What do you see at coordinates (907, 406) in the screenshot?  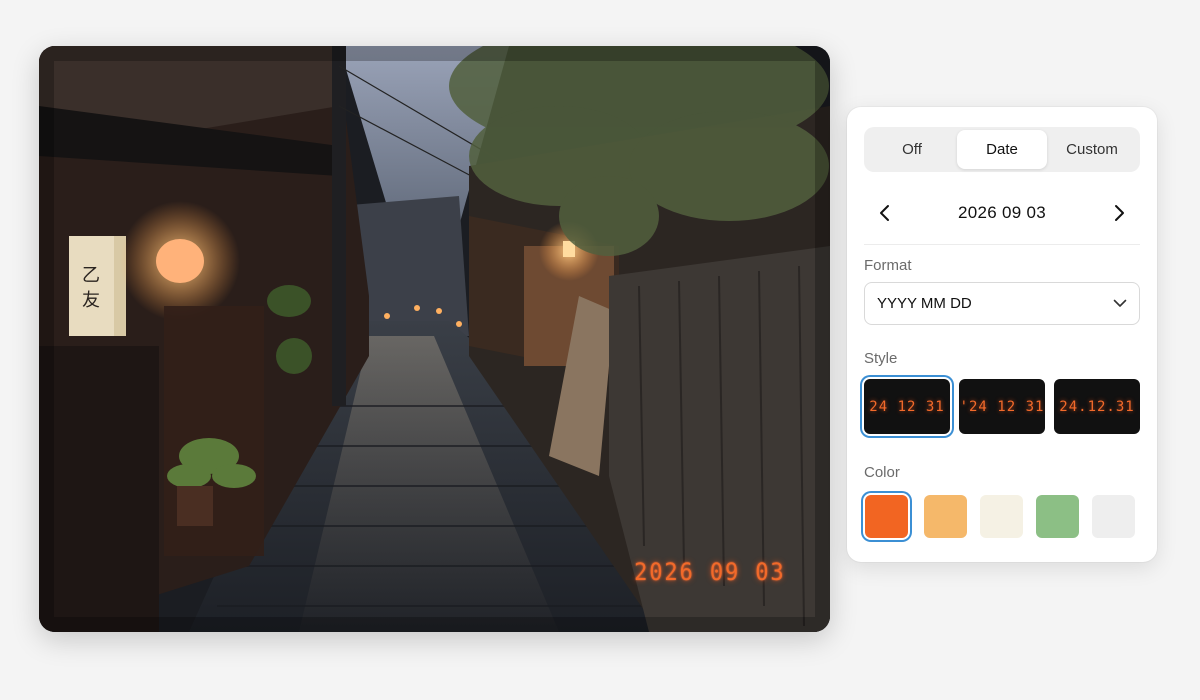 I see `style-option-spaced: 24 12 31` at bounding box center [907, 406].